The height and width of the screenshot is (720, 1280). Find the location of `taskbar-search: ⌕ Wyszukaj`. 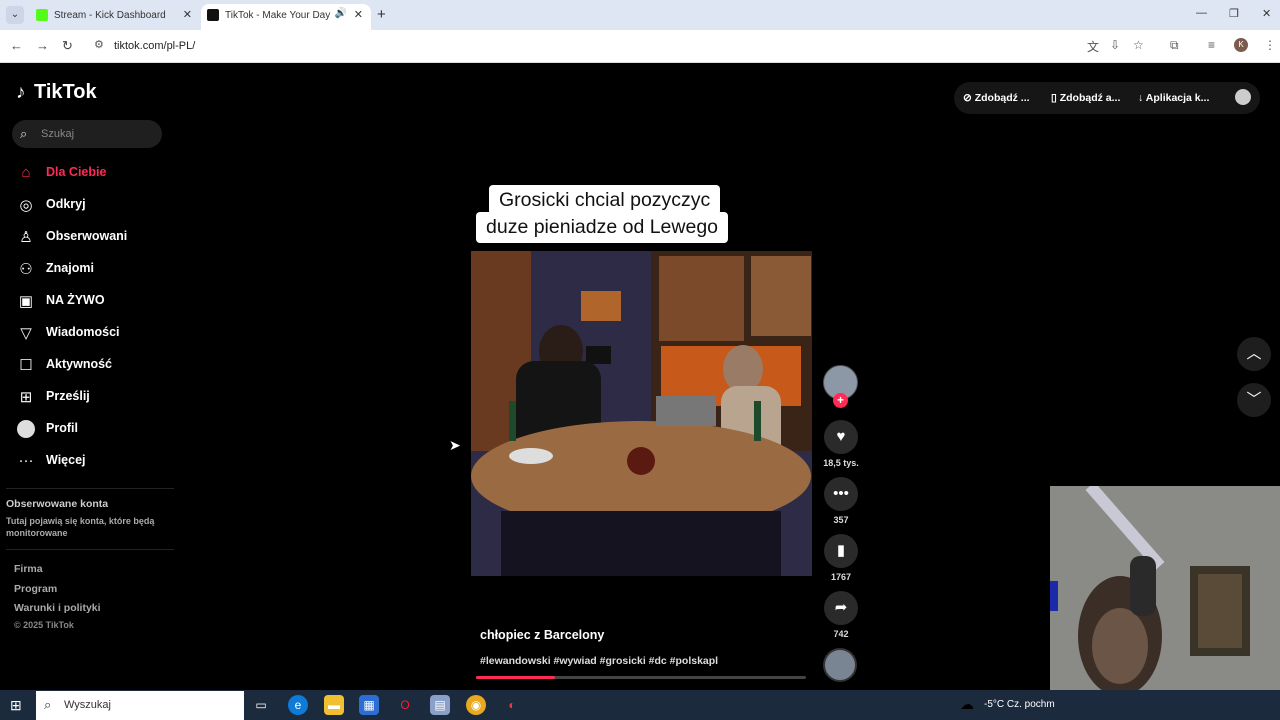

taskbar-search: ⌕ Wyszukaj is located at coordinates (140, 705).